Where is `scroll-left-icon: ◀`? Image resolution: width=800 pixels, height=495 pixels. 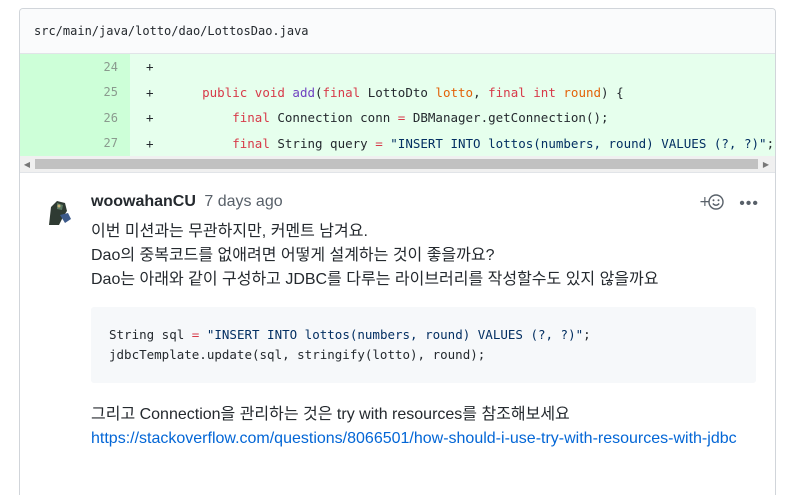
scroll-left-icon: ◀ is located at coordinates (27, 164).